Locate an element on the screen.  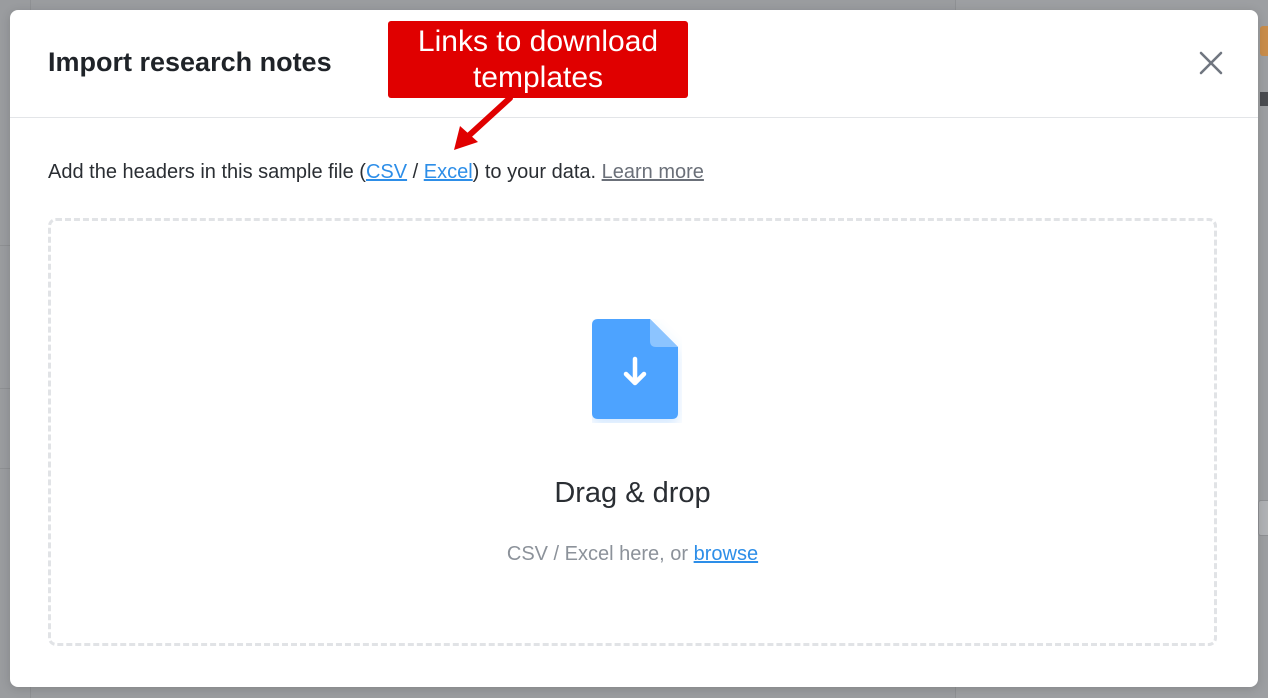
annotation-callout: Links to download templates is located at coordinates (538, 59).